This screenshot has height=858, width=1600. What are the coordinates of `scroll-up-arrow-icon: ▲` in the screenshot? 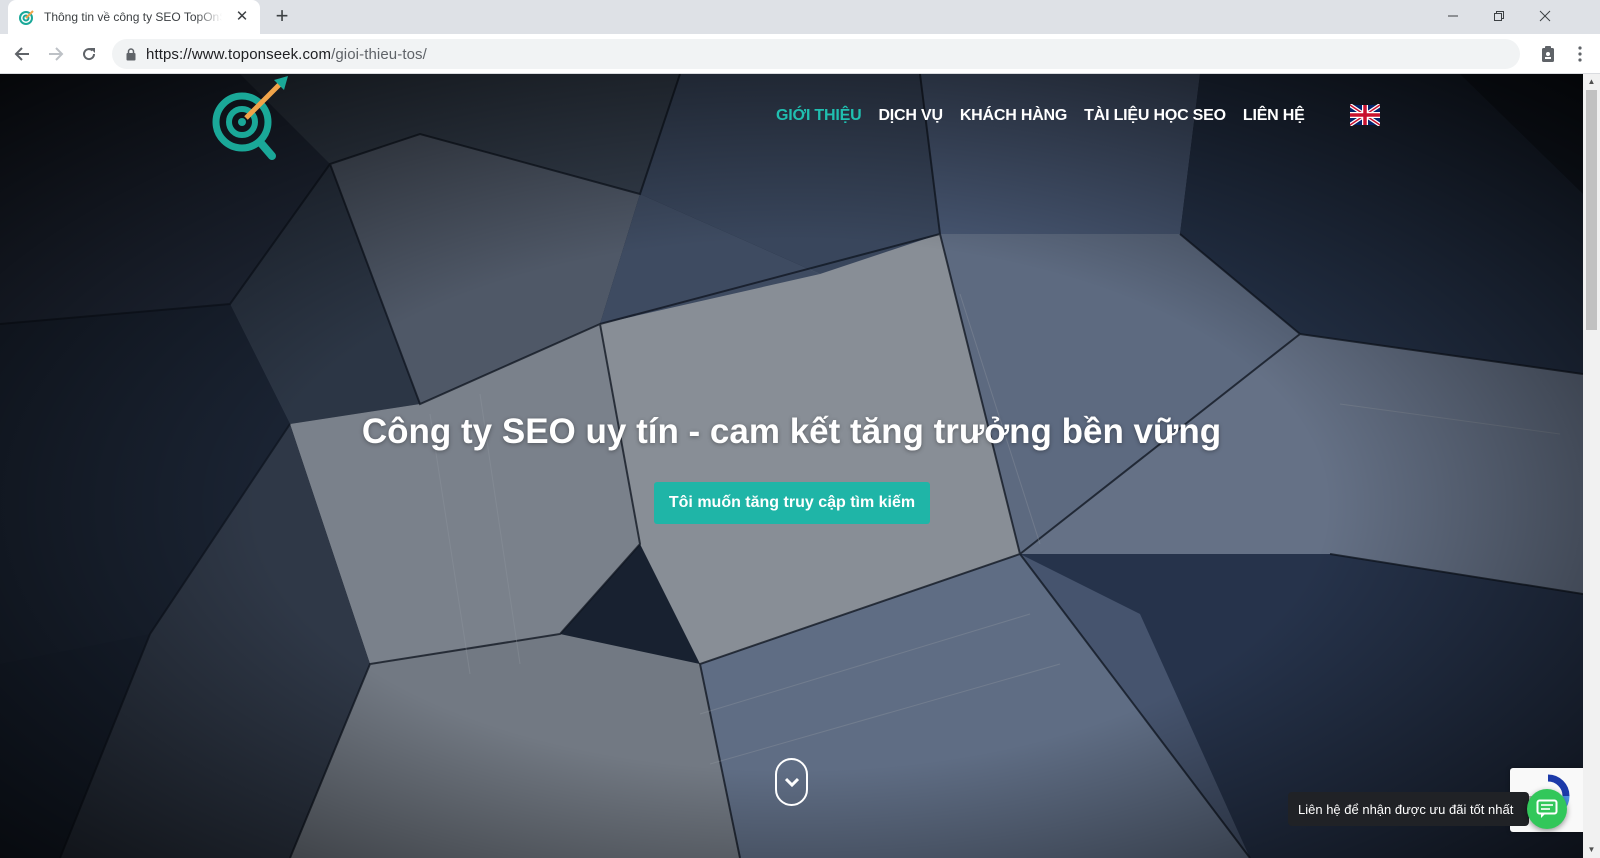 It's located at (1591, 82).